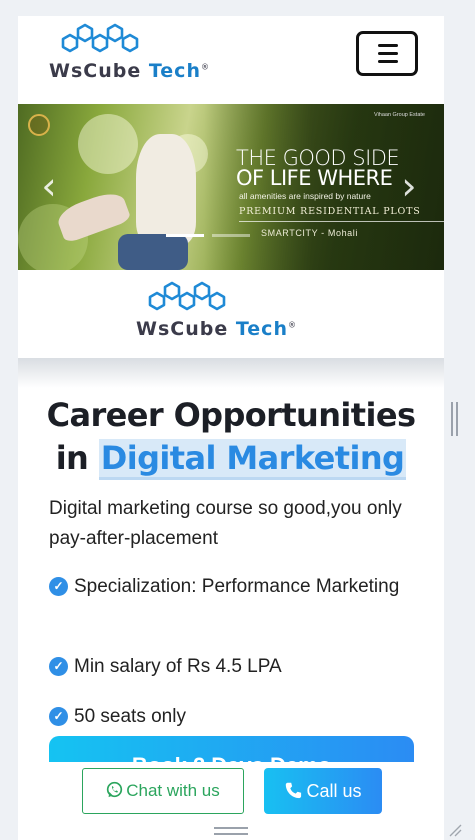 This screenshot has height=840, width=475. Describe the element at coordinates (93, 216) in the screenshot. I see `banner-photo-child` at that location.